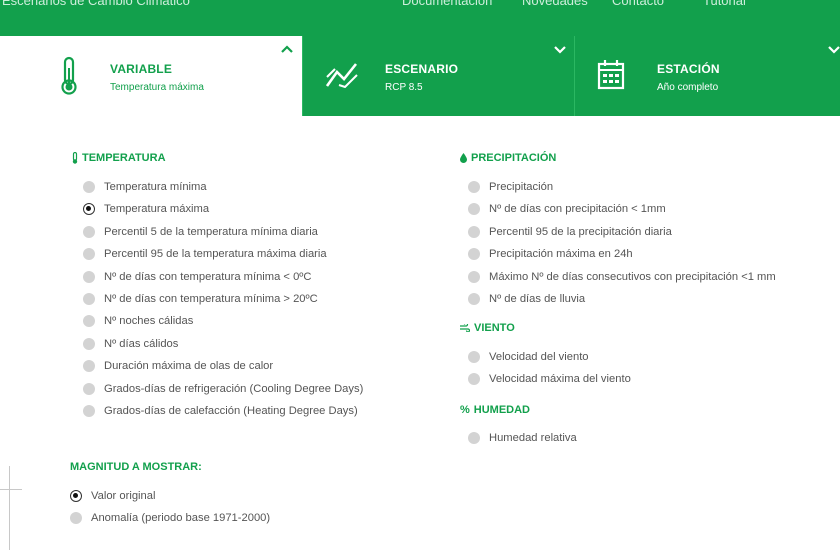 The image size is (840, 550). What do you see at coordinates (141, 69) in the screenshot?
I see `tab-variable-title: VARIABLE` at bounding box center [141, 69].